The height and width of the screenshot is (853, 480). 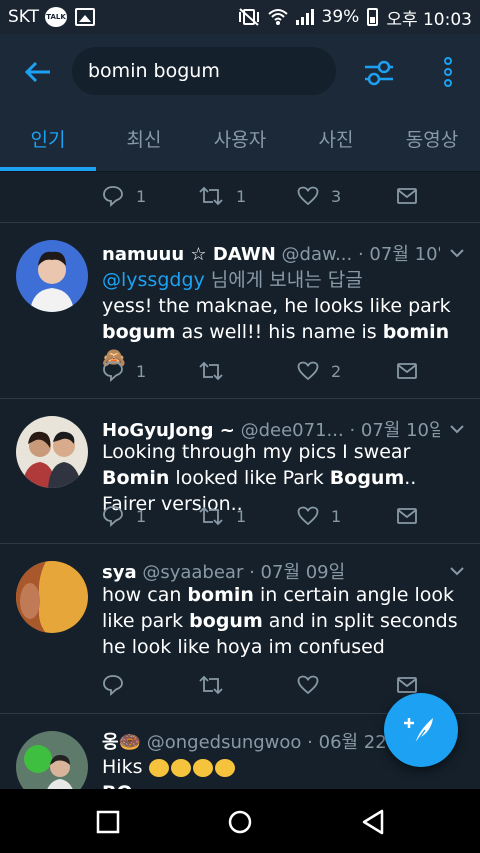 I want to click on tab-latest: 최신, so click(x=144, y=144).